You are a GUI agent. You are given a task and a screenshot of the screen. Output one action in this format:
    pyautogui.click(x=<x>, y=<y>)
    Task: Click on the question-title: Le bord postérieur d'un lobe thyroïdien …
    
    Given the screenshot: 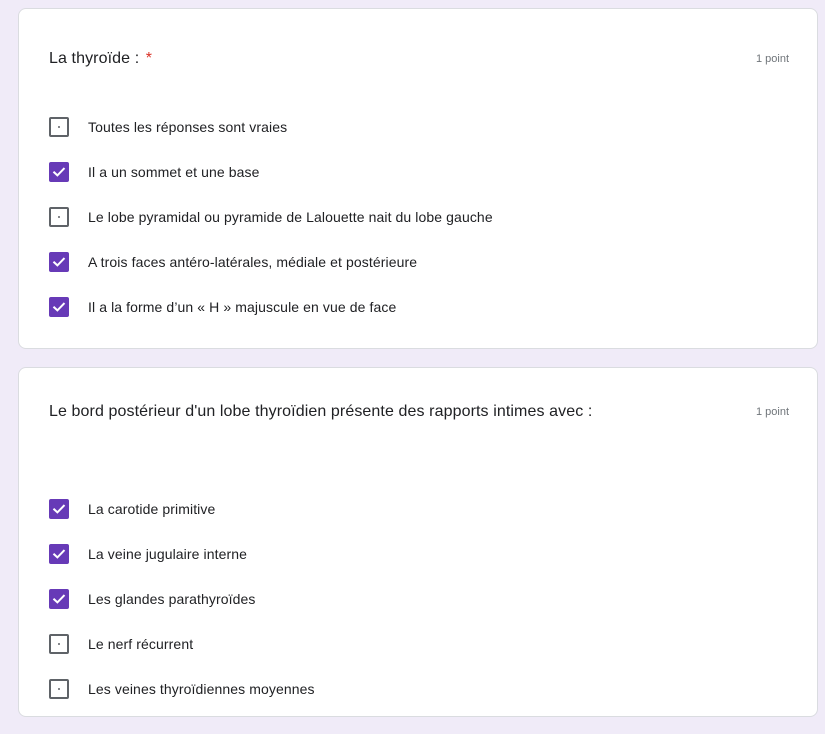 What is the action you would take?
    pyautogui.click(x=321, y=411)
    